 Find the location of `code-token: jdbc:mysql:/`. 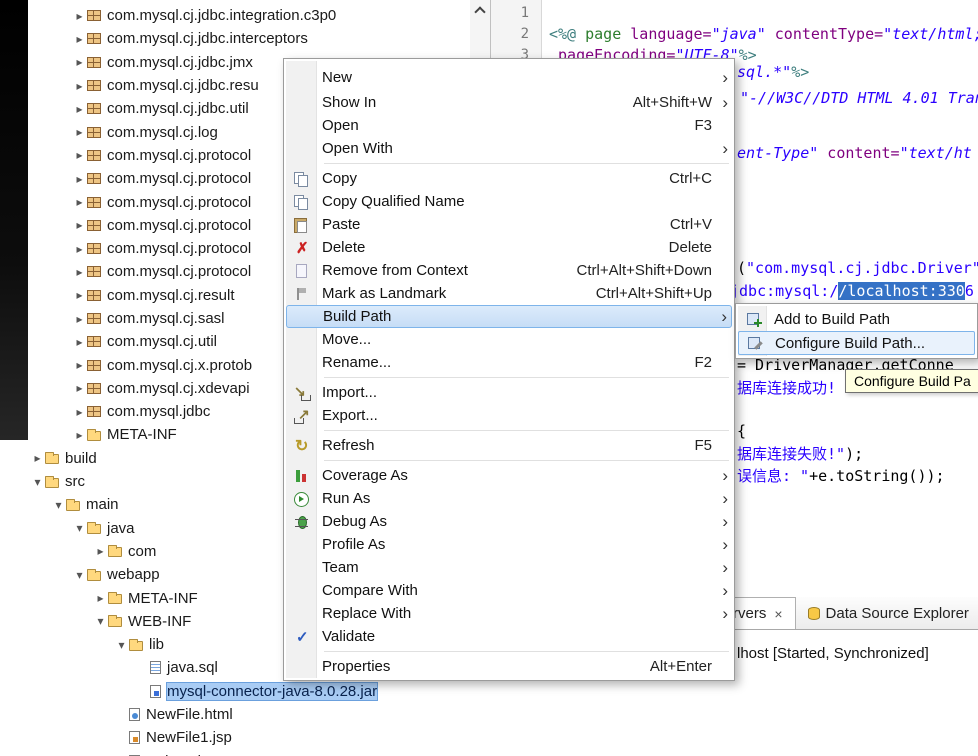

code-token: jdbc:mysql:/ is located at coordinates (784, 291).